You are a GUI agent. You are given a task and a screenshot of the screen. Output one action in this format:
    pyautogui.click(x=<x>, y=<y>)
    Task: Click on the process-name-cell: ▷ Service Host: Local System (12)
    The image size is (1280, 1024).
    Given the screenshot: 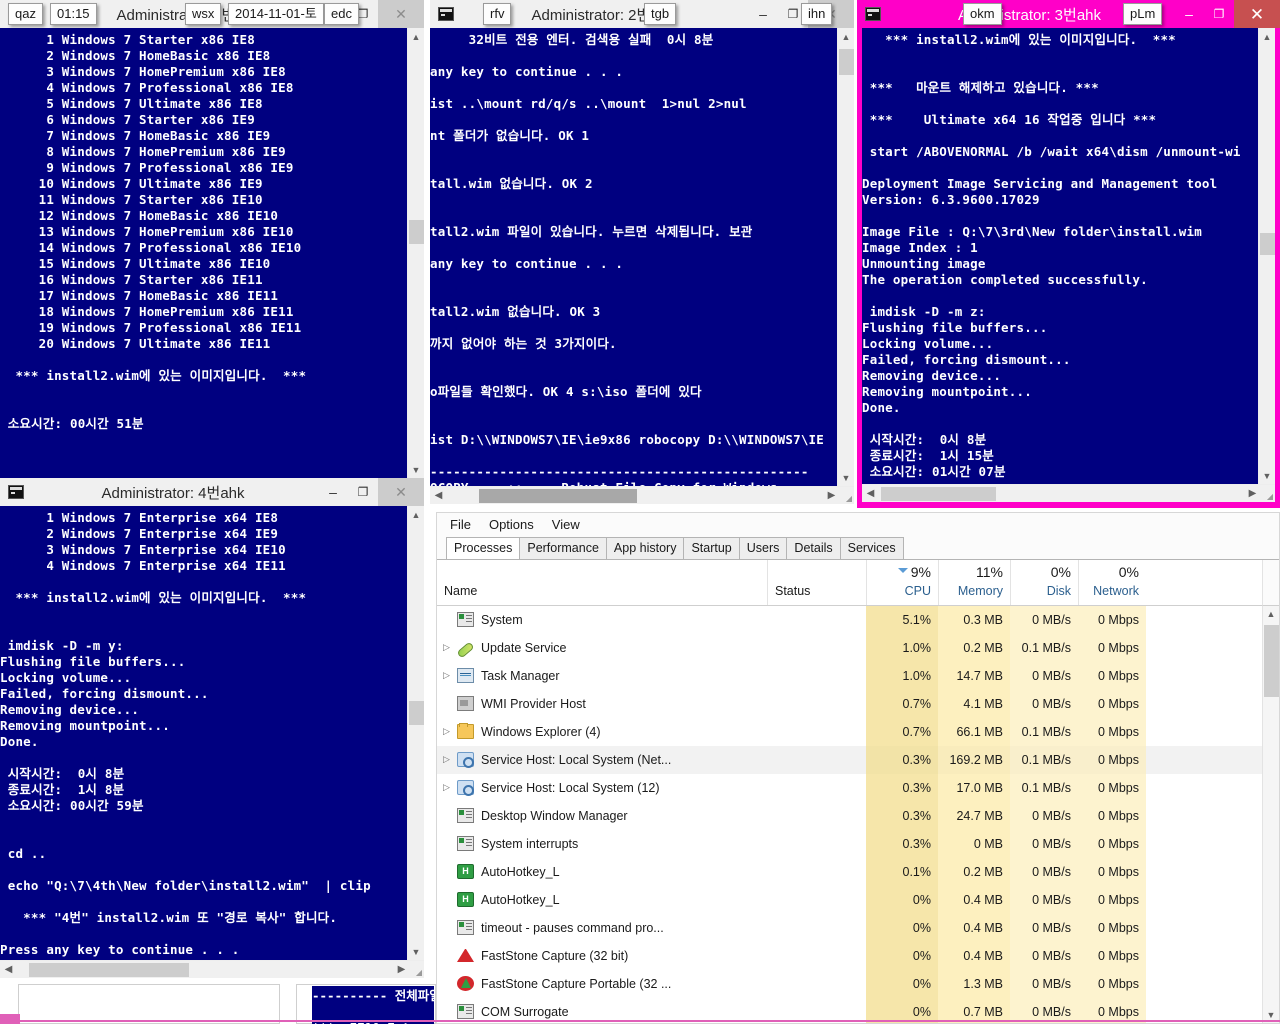 What is the action you would take?
    pyautogui.click(x=602, y=788)
    